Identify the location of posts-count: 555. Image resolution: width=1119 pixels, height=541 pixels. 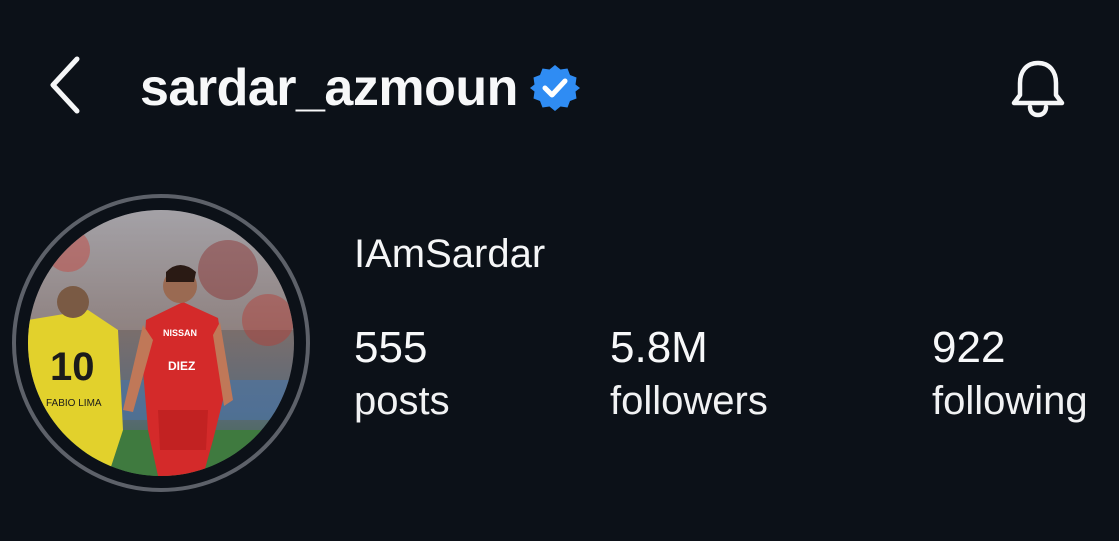
(391, 347).